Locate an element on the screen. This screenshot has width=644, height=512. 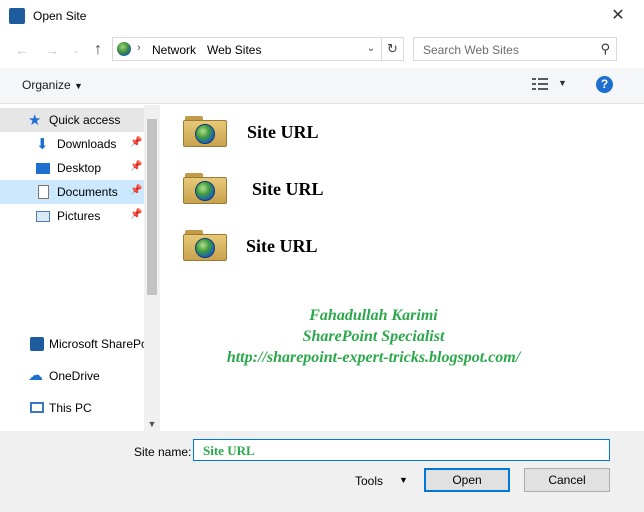
forward-arrow-icon: → is located at coordinates (52, 50).